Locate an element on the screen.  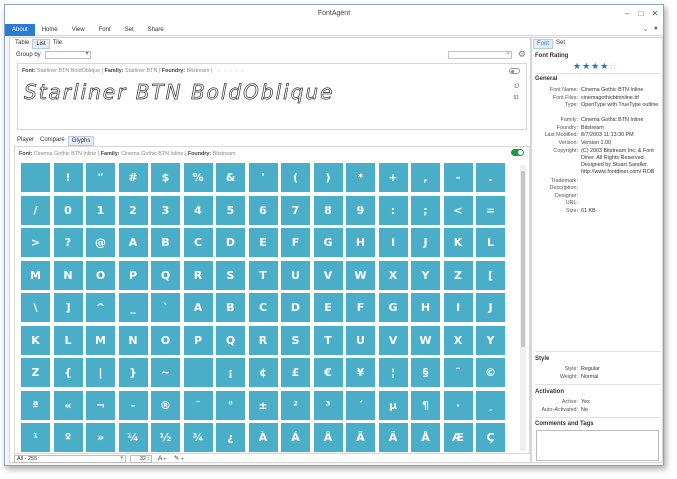
gear-icon: ⚙ is located at coordinates (522, 54).